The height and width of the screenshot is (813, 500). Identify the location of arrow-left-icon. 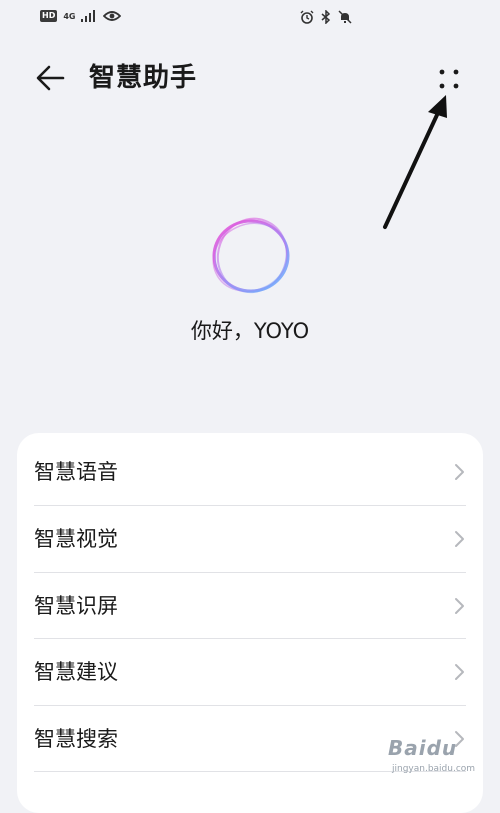
(50, 78).